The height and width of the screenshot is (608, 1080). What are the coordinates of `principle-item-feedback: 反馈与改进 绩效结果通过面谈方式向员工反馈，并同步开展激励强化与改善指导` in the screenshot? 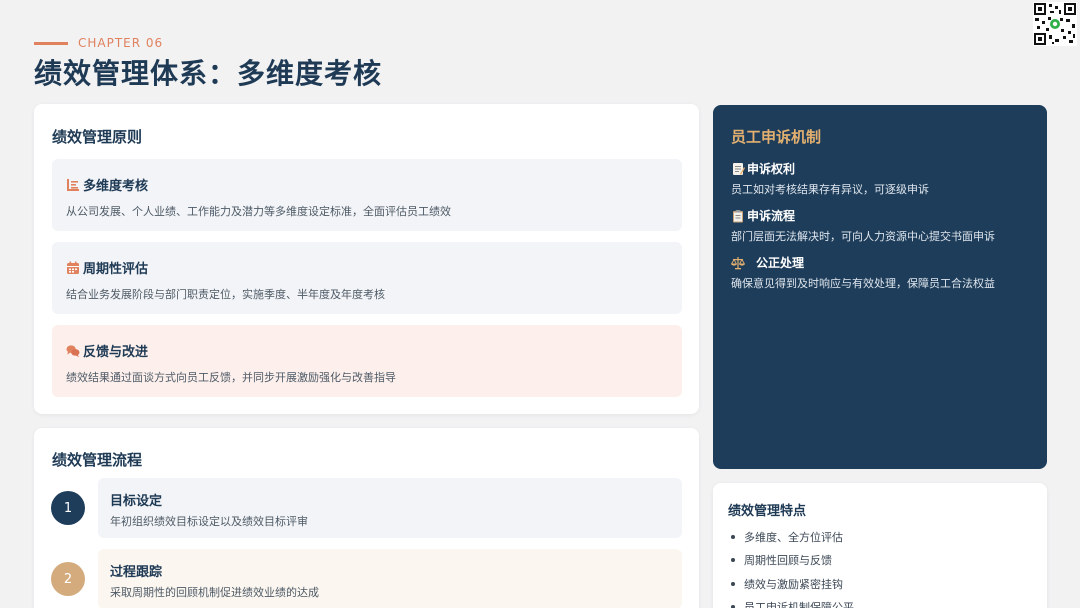 It's located at (367, 361).